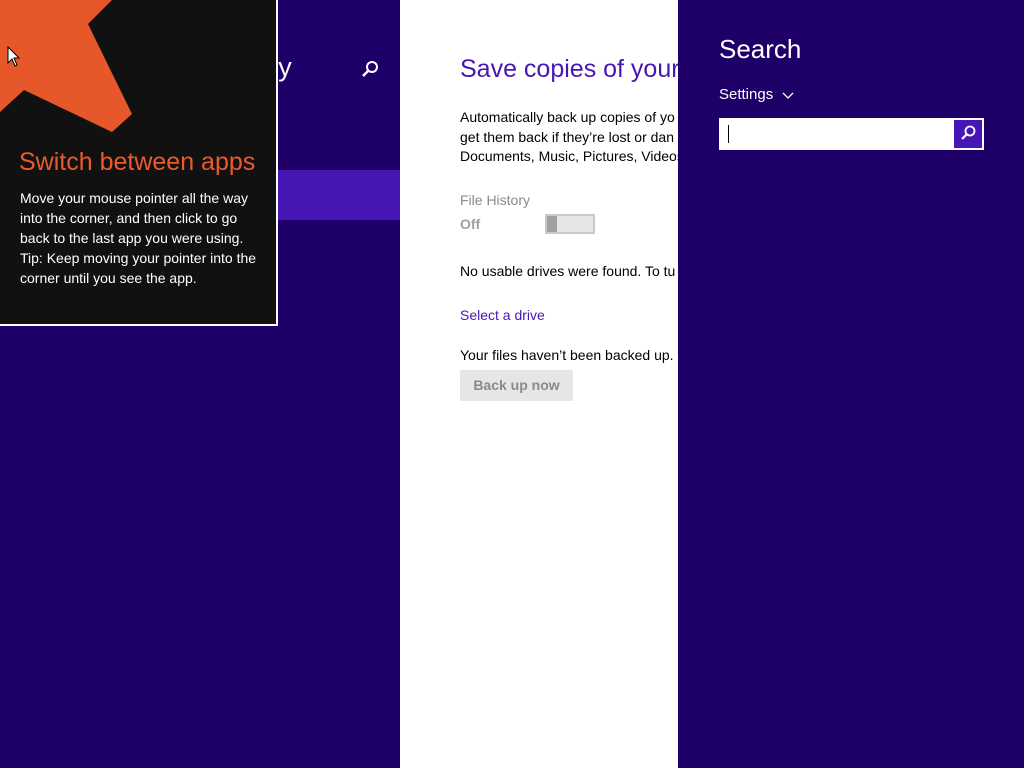  What do you see at coordinates (760, 49) in the screenshot?
I see `charm-title: Search` at bounding box center [760, 49].